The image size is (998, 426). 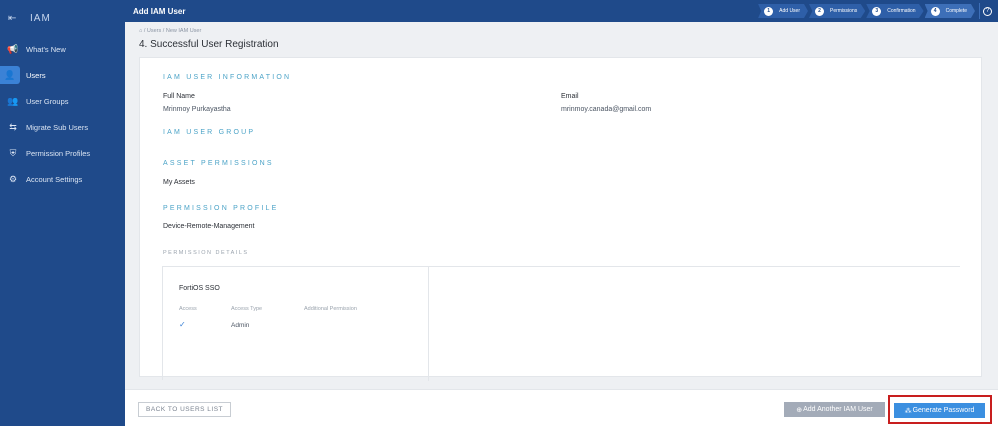 What do you see at coordinates (606, 109) in the screenshot?
I see `email-value: mrinmoy.canada@gmail.com` at bounding box center [606, 109].